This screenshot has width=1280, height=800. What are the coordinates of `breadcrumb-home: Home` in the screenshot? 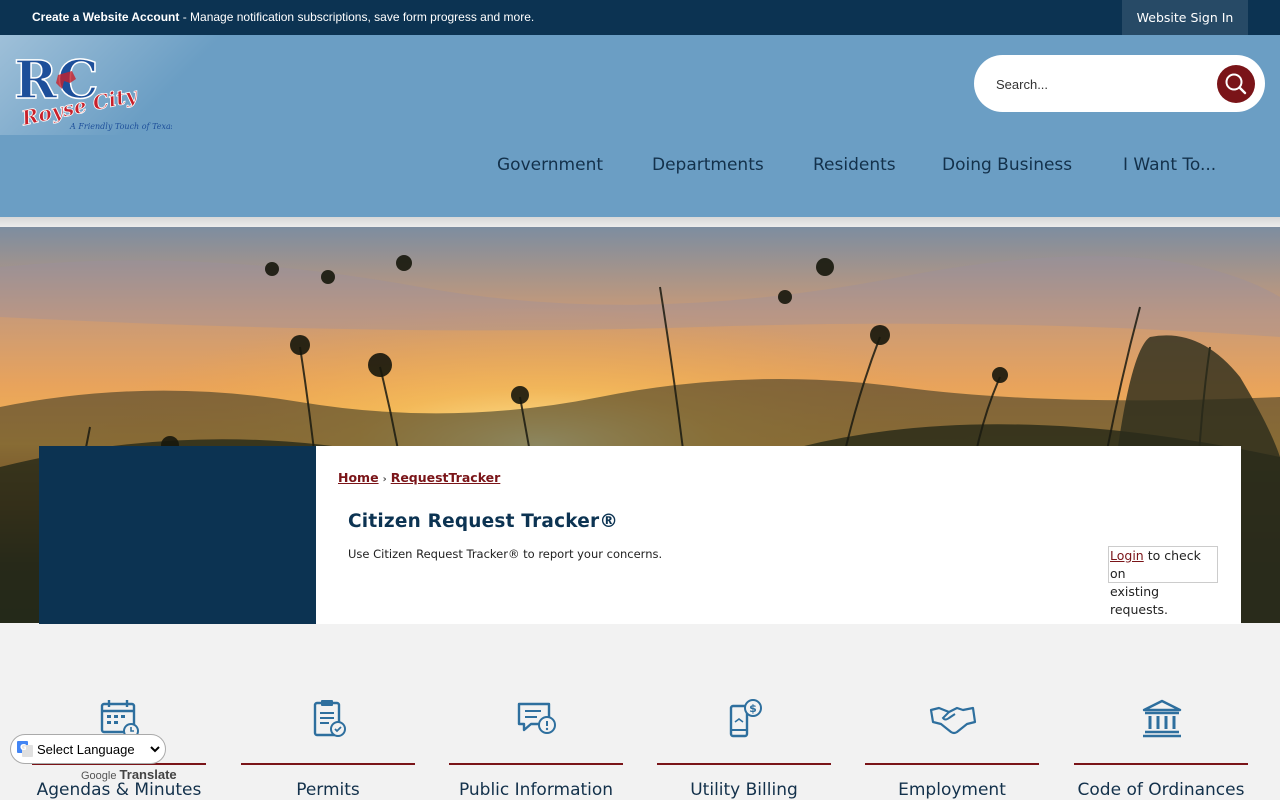 It's located at (358, 477).